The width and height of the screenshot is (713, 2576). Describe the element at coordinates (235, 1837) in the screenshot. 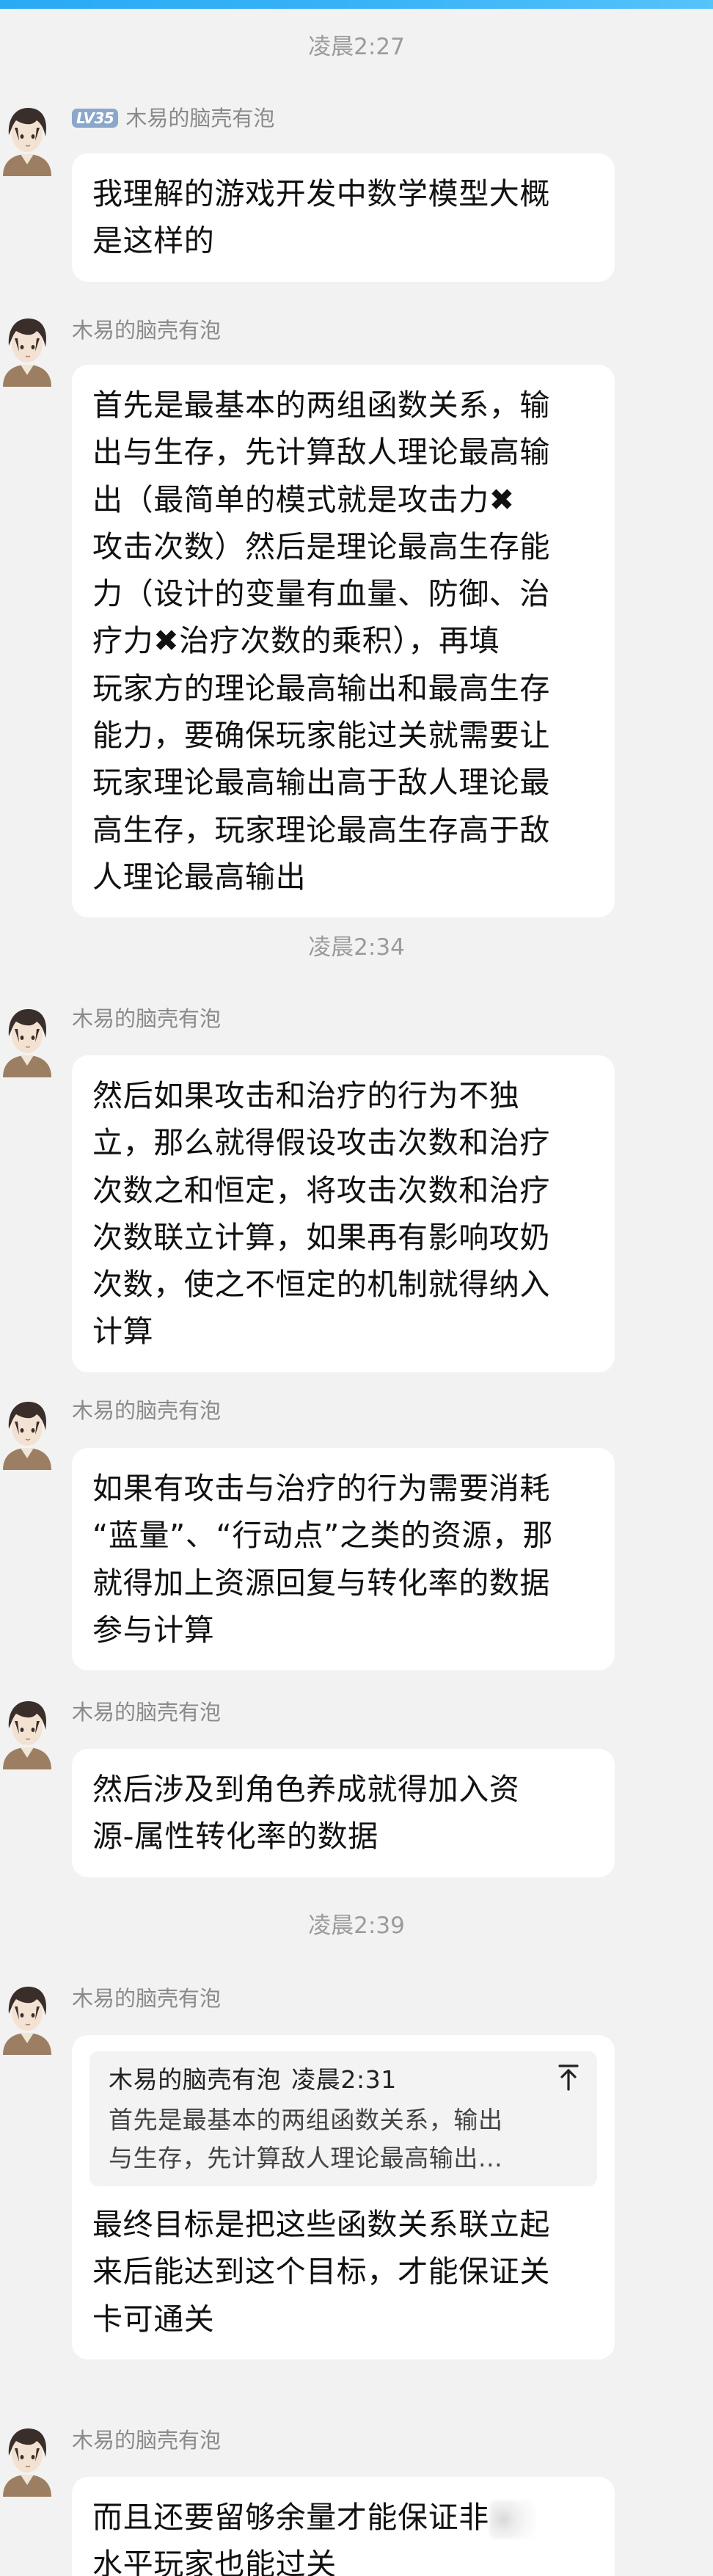

I see `message-line: 源-属性转化率的数据` at that location.